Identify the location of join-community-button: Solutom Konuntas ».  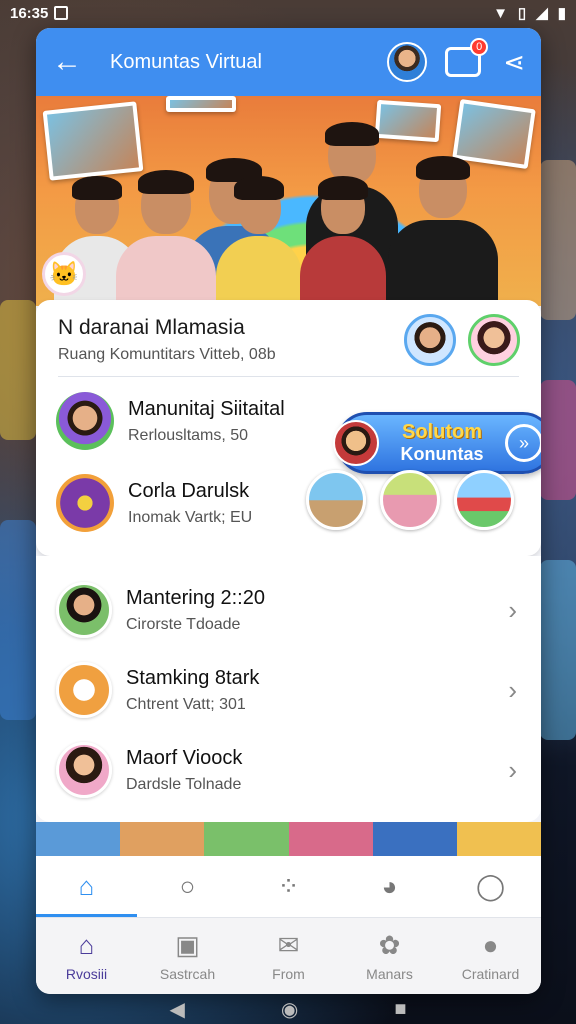
(437, 443).